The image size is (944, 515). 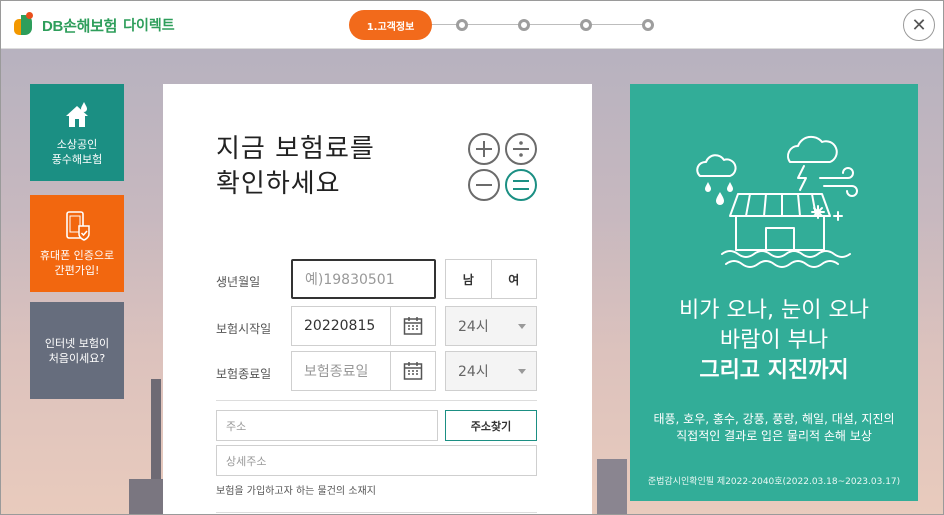 I want to click on step-active-customer-info: 1.고객정보, so click(x=390, y=25).